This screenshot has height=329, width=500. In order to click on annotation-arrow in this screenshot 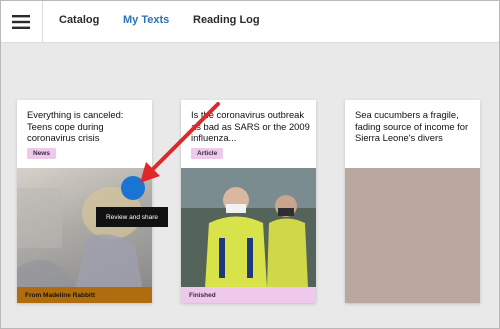, I will do `click(180, 142)`.